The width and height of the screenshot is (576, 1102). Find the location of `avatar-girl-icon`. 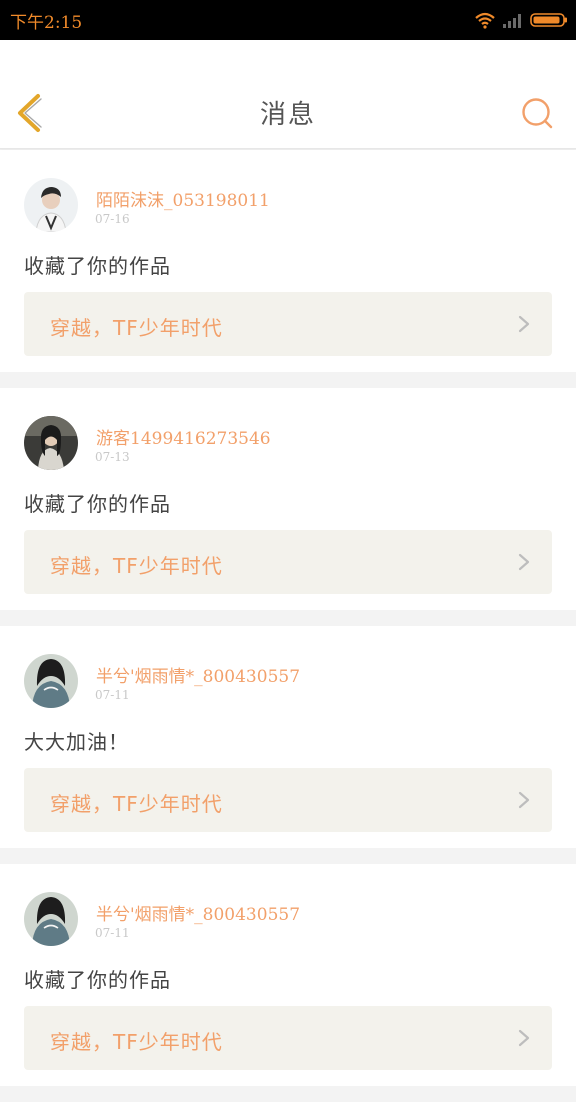

avatar-girl-icon is located at coordinates (51, 443).